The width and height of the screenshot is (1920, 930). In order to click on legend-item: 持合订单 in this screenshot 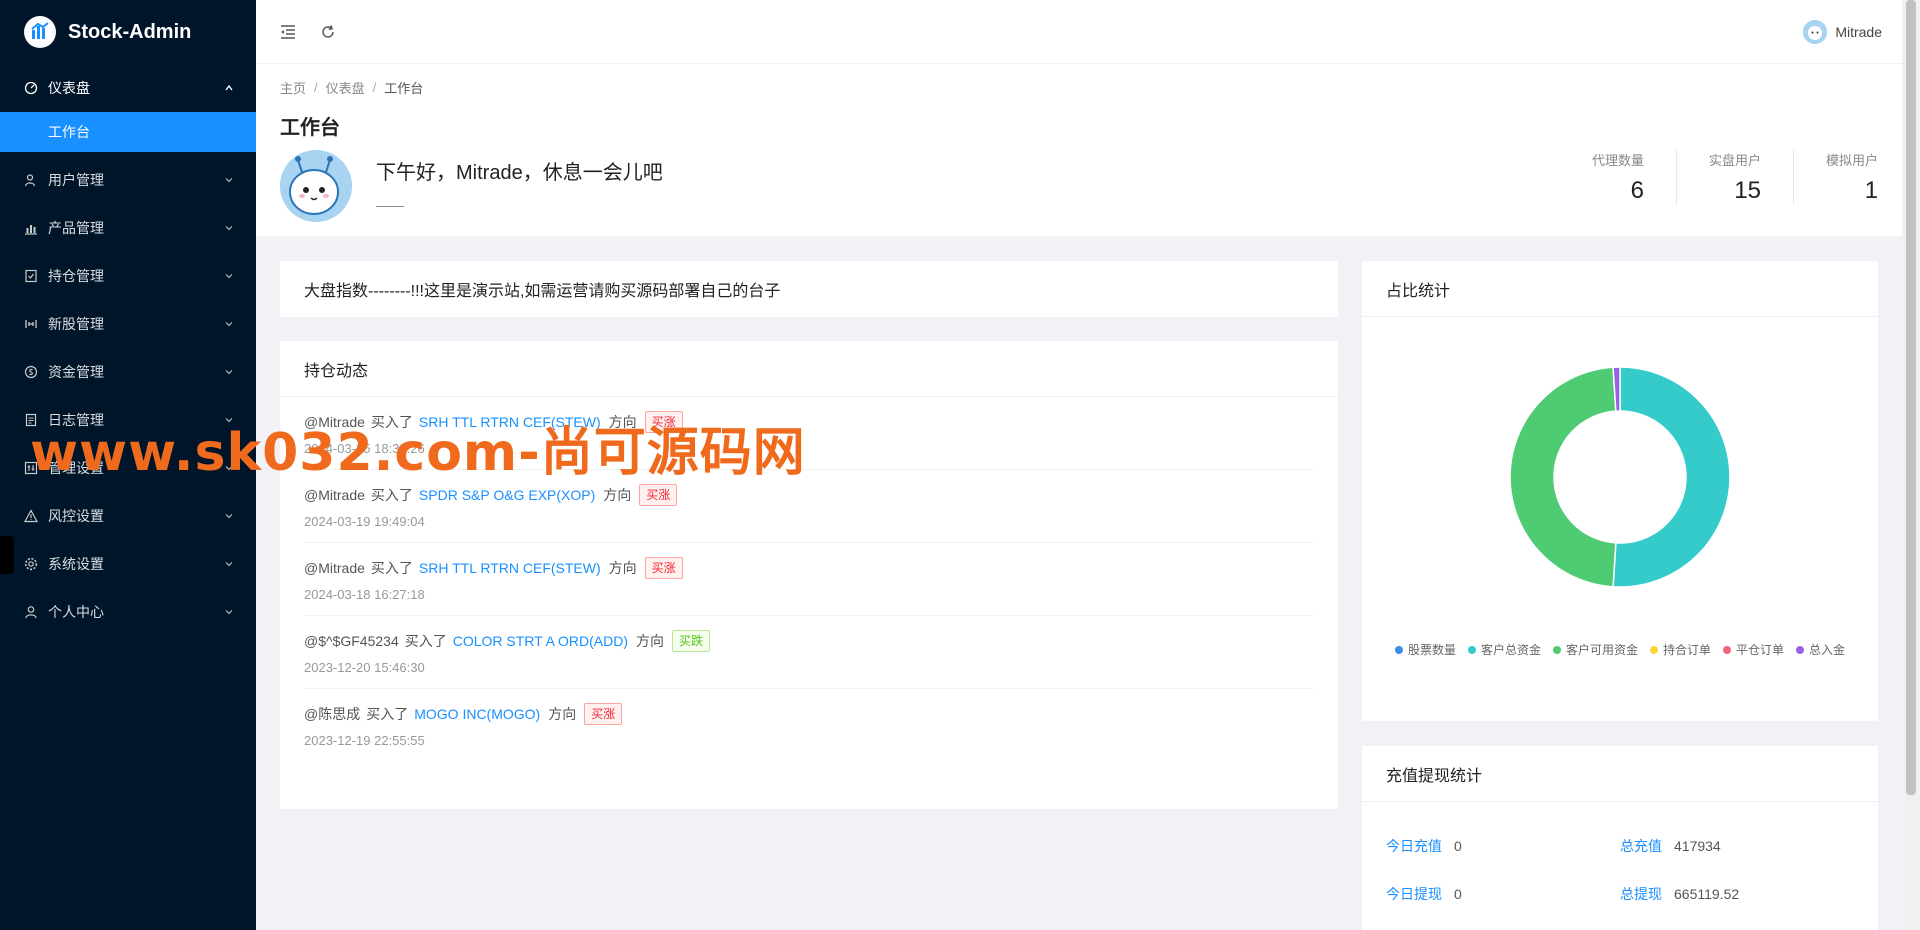, I will do `click(1680, 649)`.